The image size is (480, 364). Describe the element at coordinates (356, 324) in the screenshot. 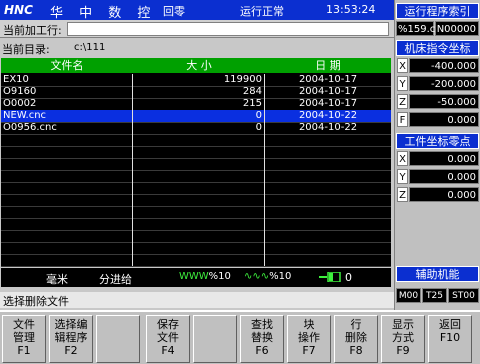

I see `function-key-label: 行` at that location.